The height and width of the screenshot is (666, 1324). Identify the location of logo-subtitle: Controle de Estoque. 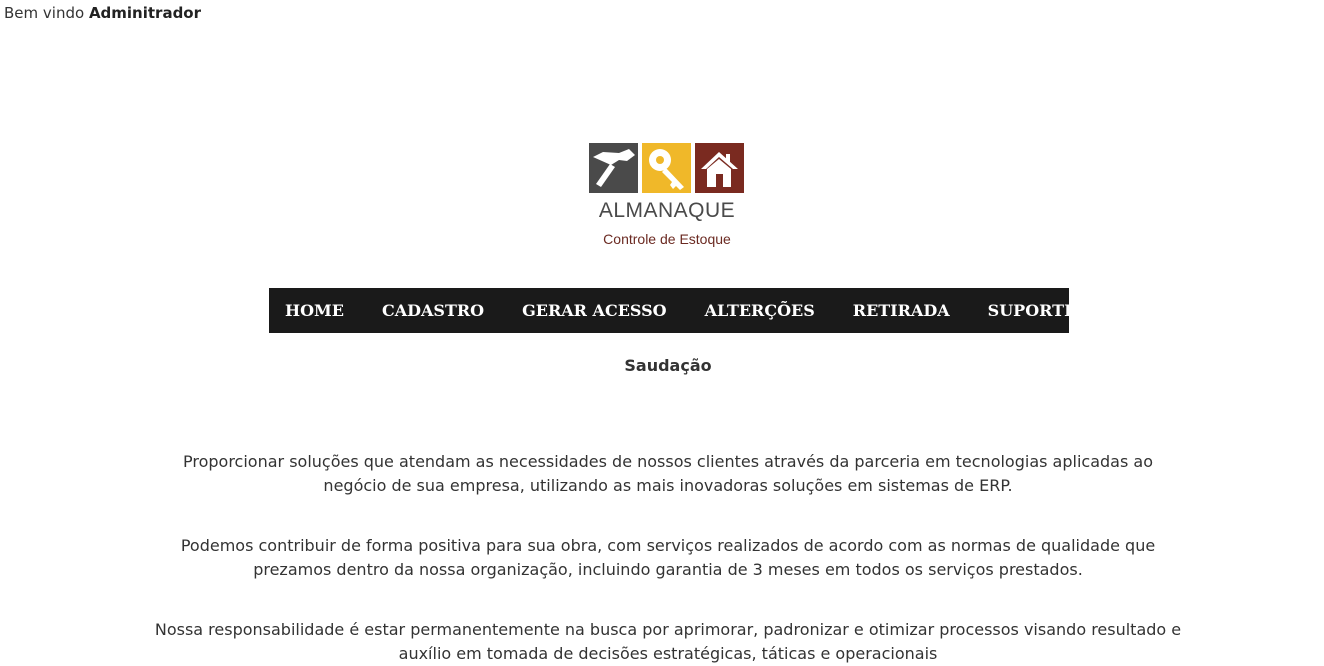
(667, 239).